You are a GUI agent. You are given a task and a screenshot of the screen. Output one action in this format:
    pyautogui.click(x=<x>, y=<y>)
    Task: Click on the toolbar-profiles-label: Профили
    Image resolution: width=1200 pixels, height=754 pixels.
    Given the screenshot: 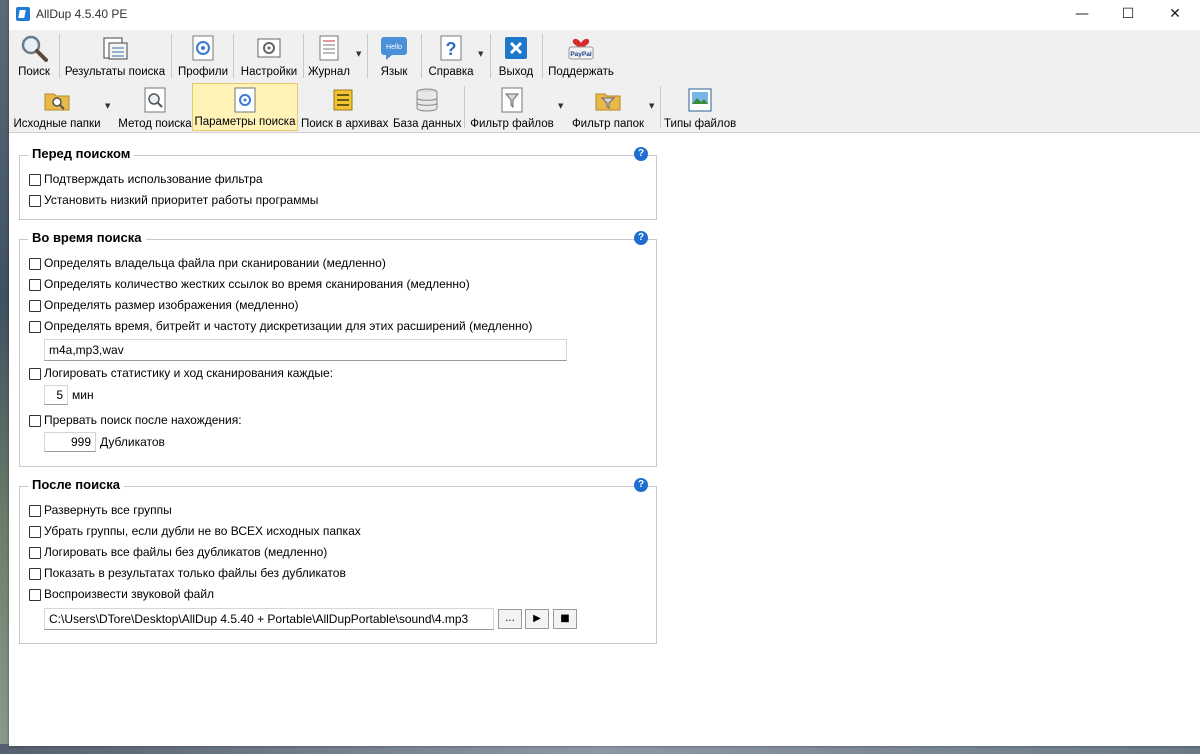 What is the action you would take?
    pyautogui.click(x=203, y=72)
    